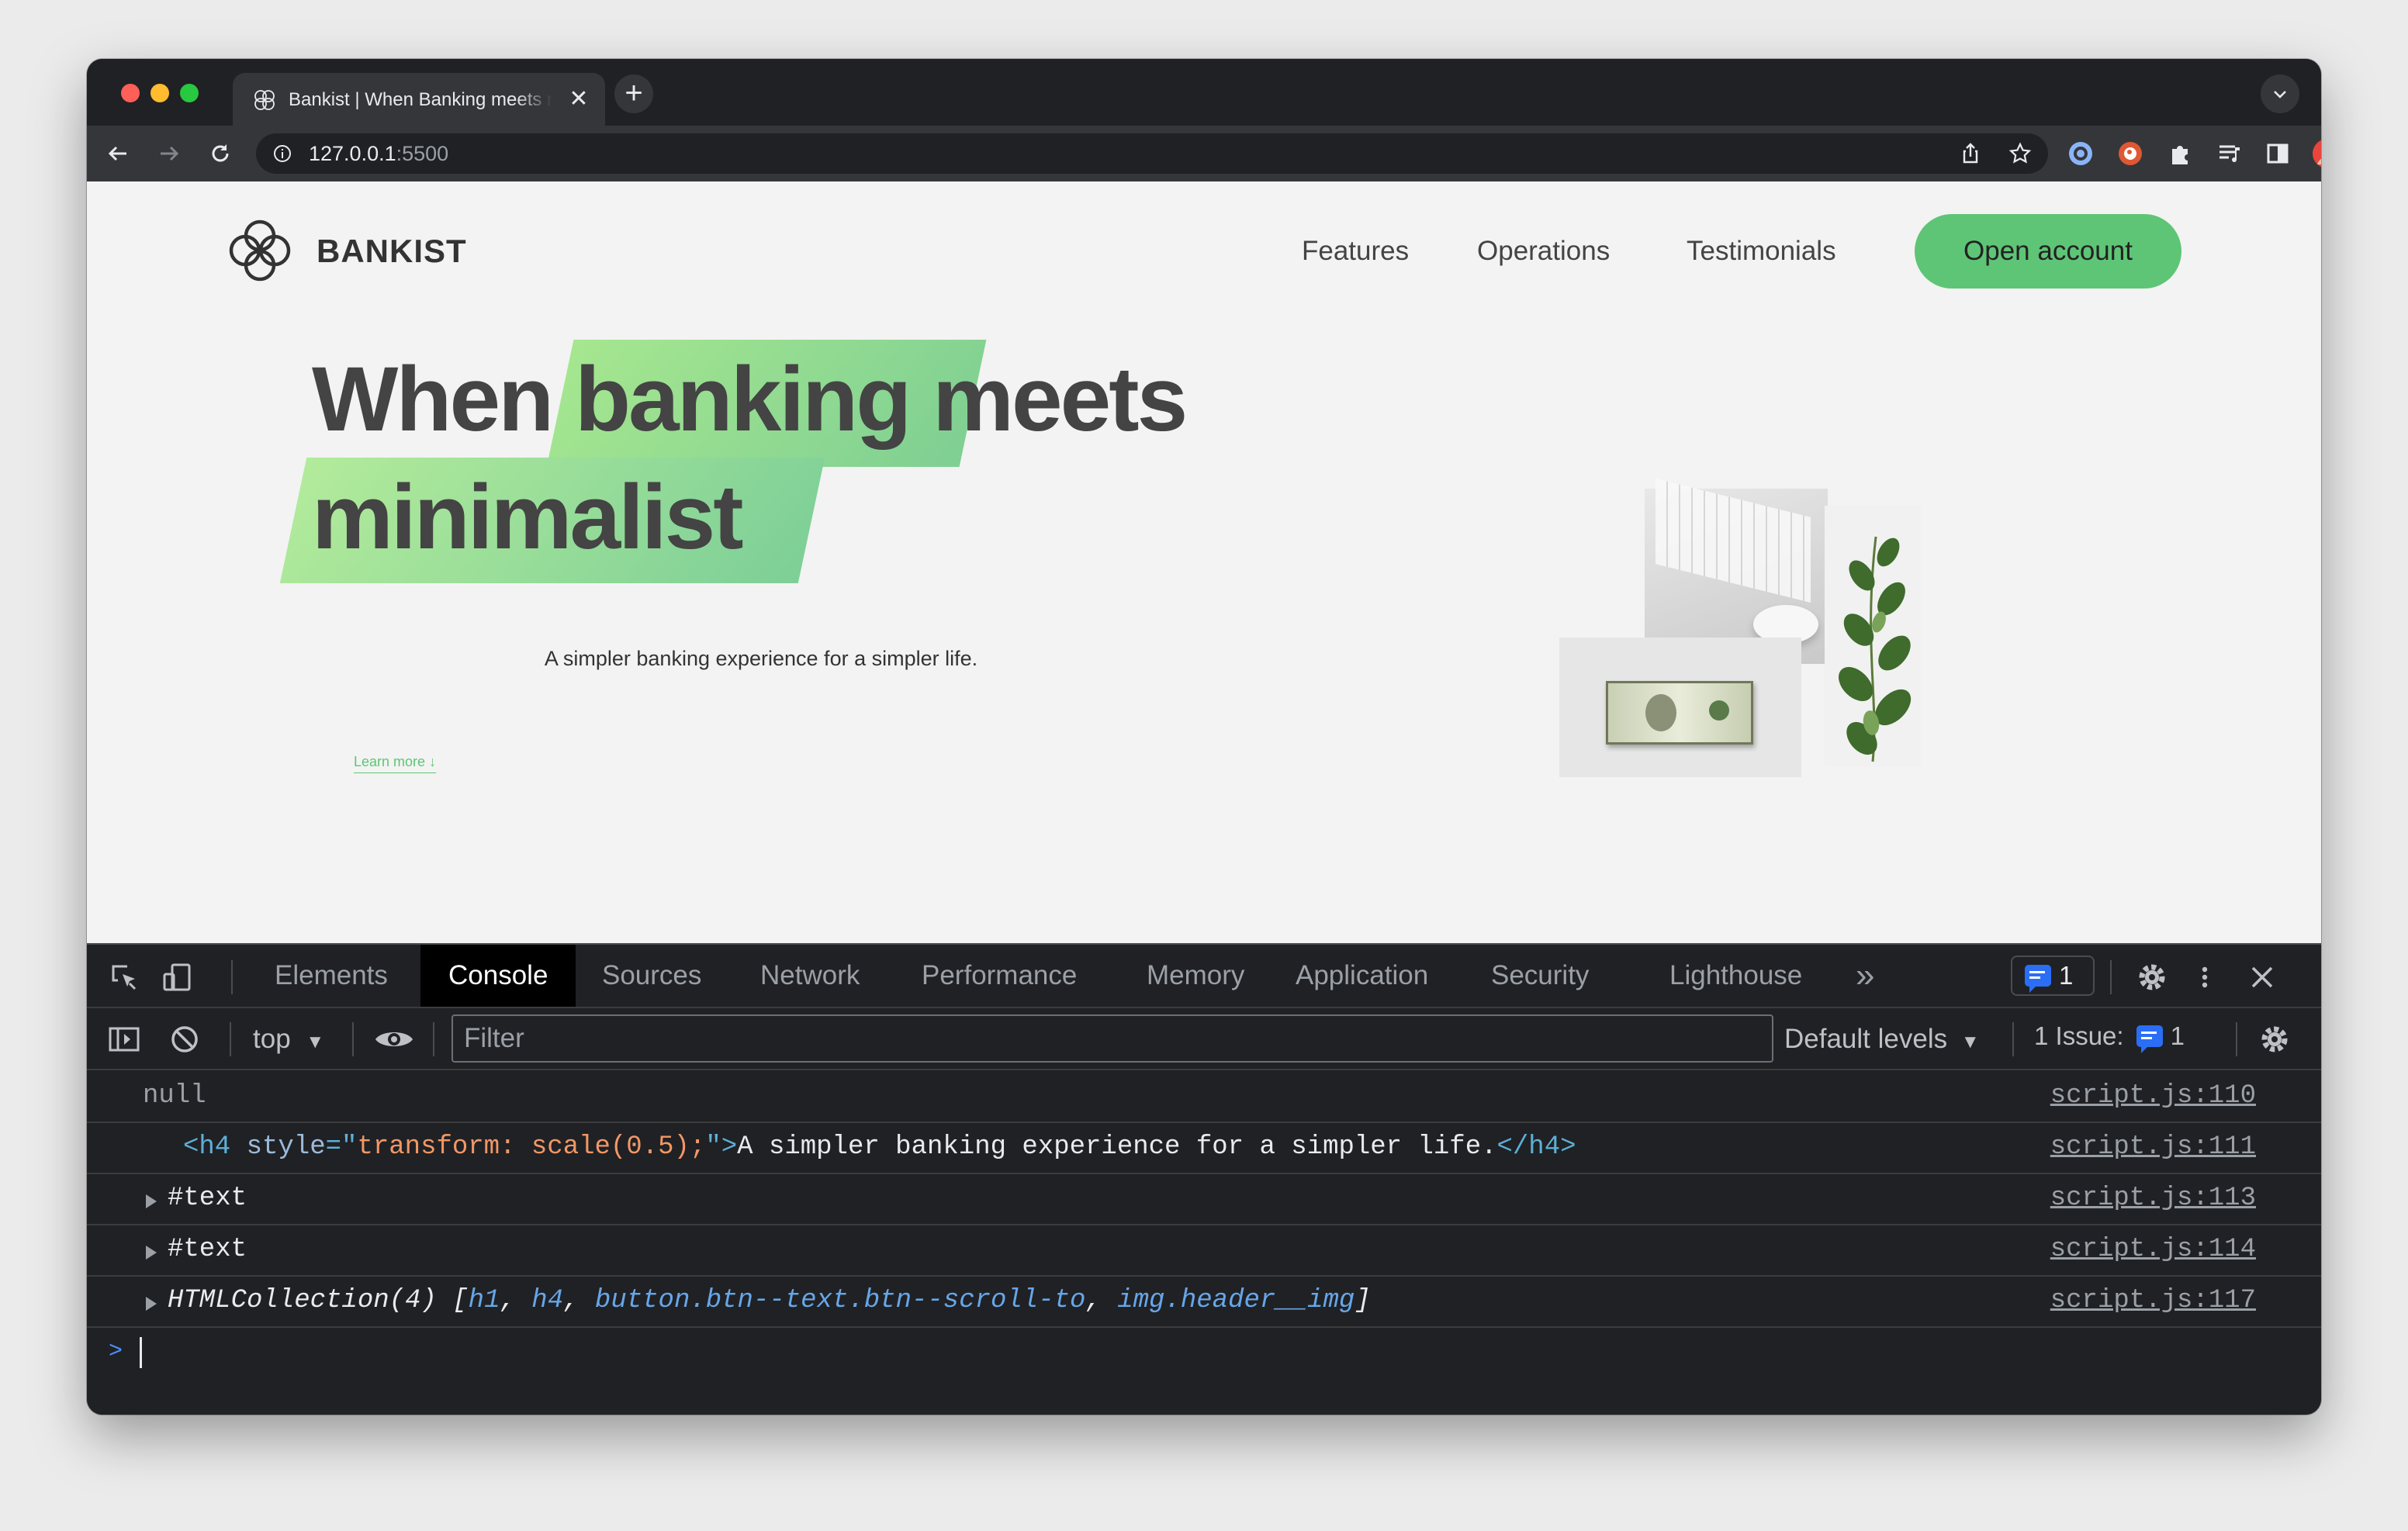  I want to click on dropdown-triangle-icon: ▼, so click(315, 1042).